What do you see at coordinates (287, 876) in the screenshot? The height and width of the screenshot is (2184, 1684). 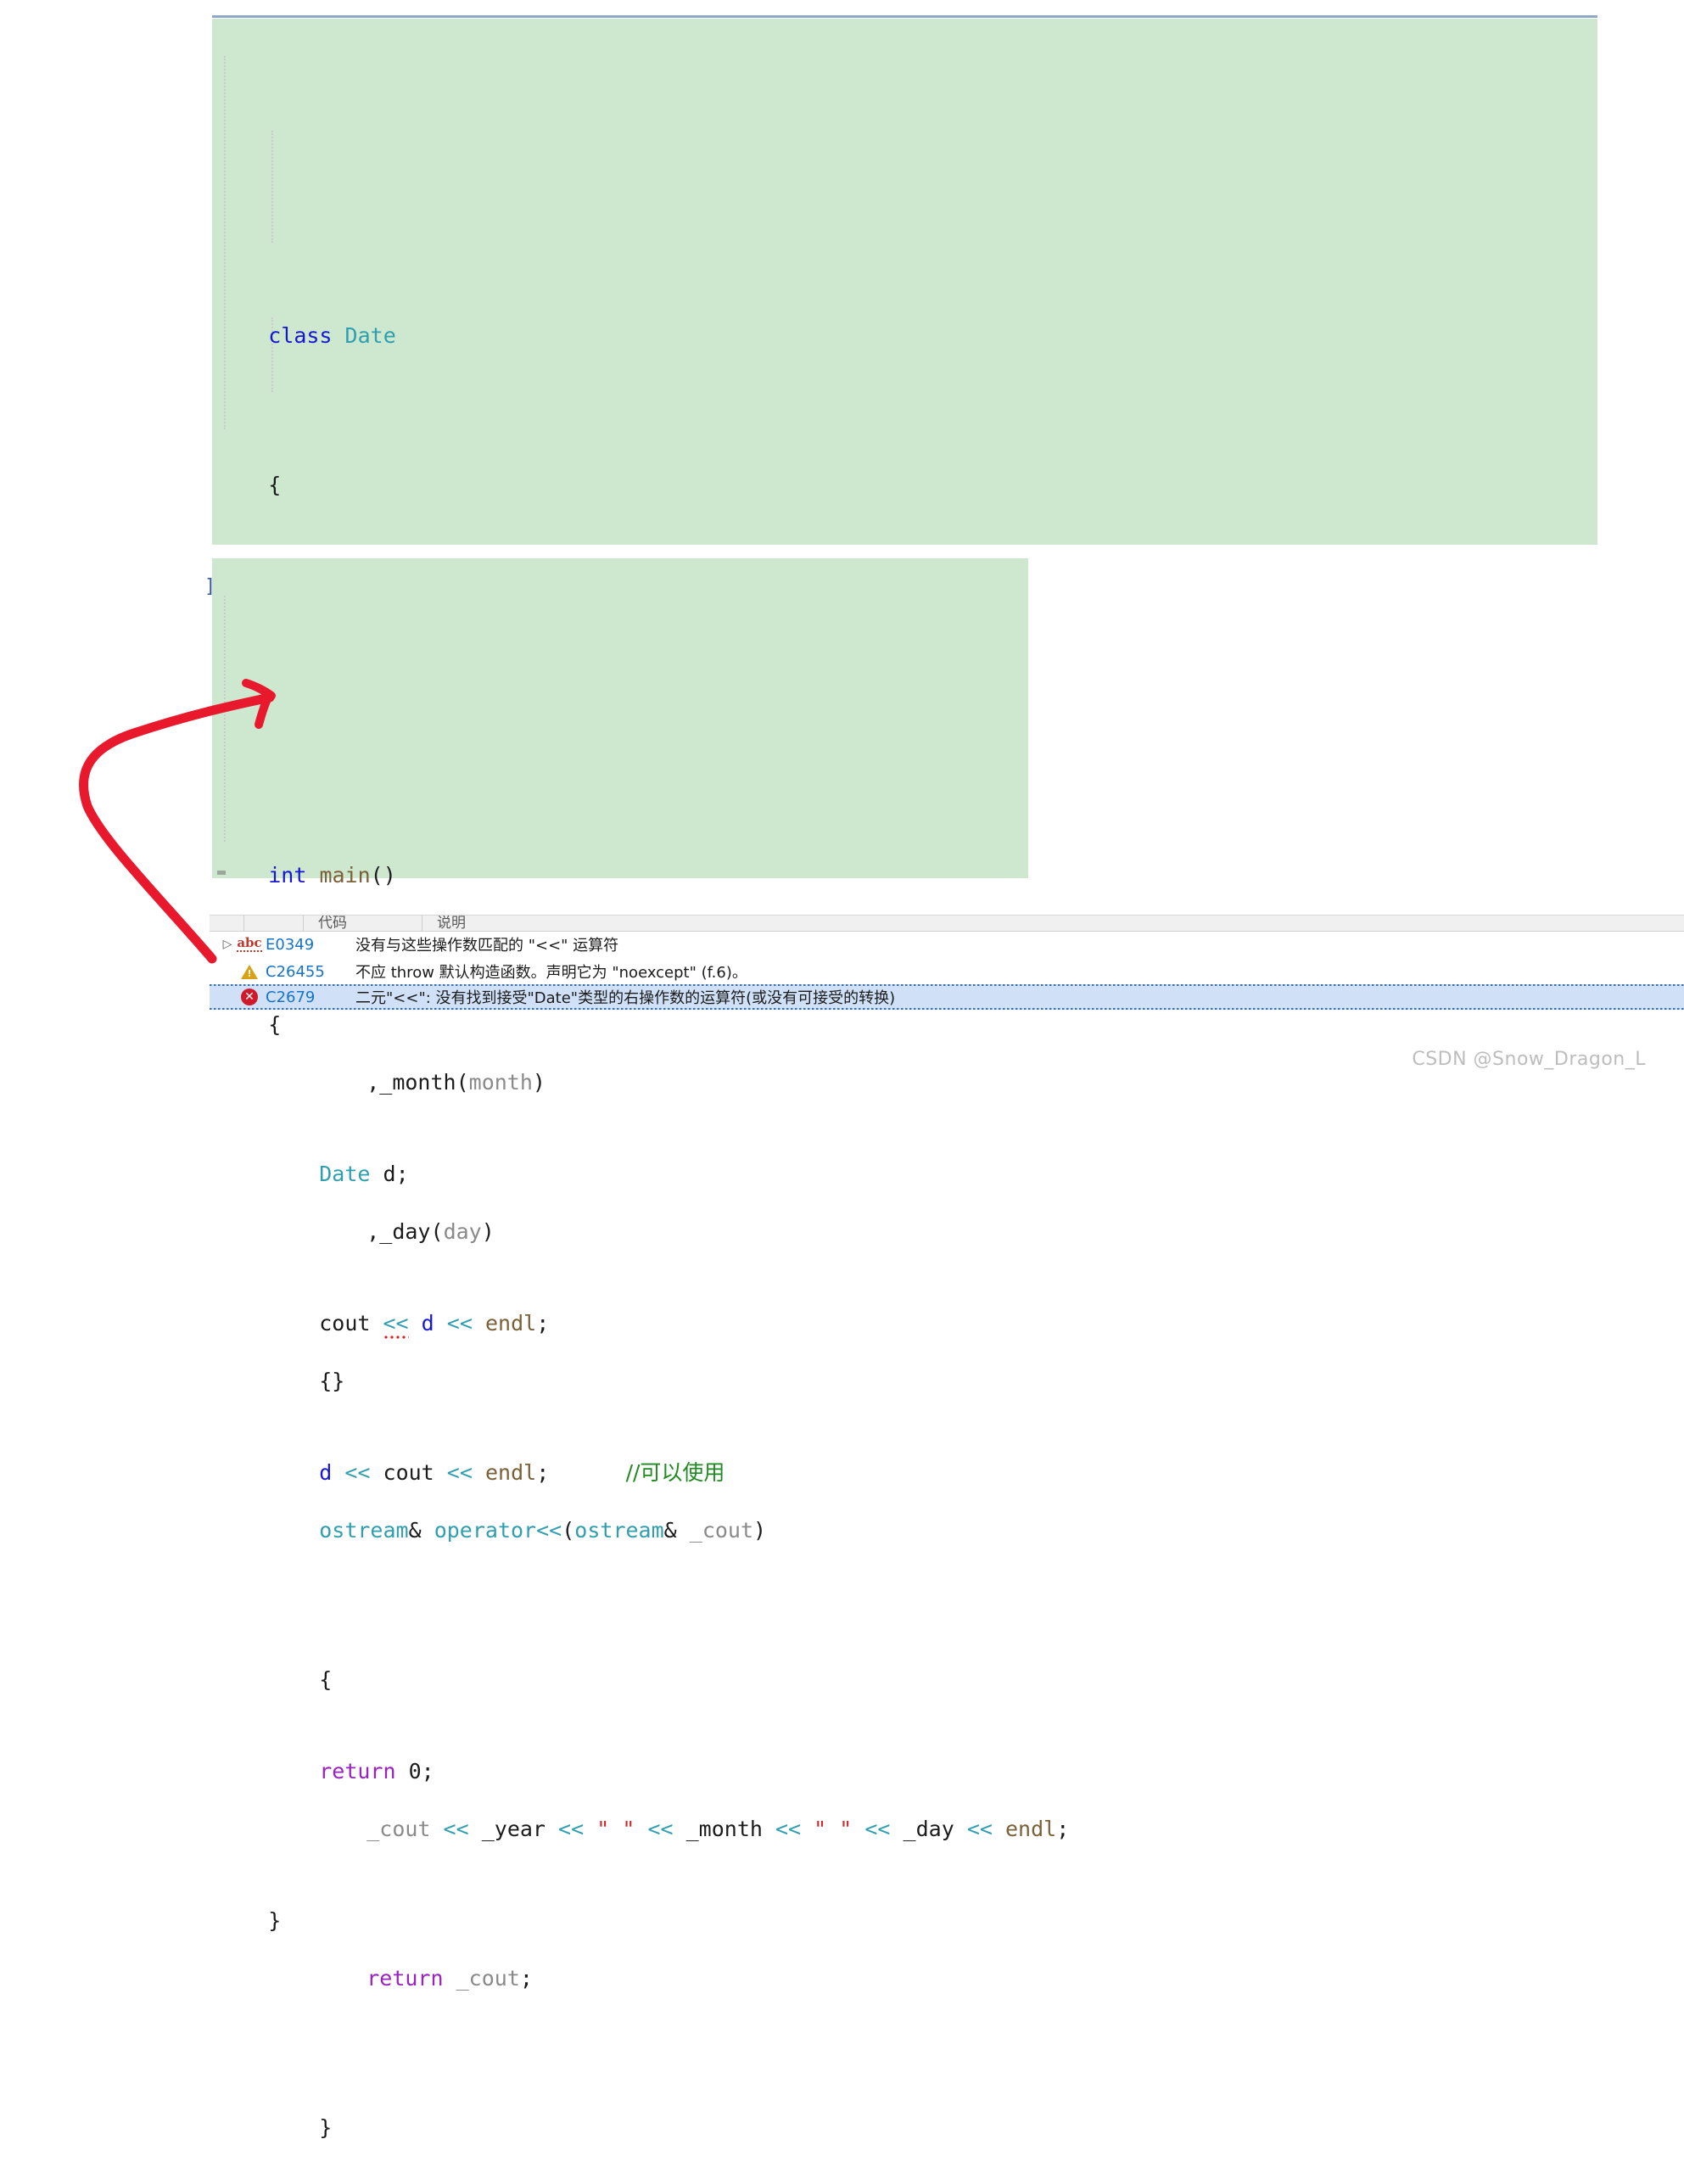 I see `token-keyword-int: int` at bounding box center [287, 876].